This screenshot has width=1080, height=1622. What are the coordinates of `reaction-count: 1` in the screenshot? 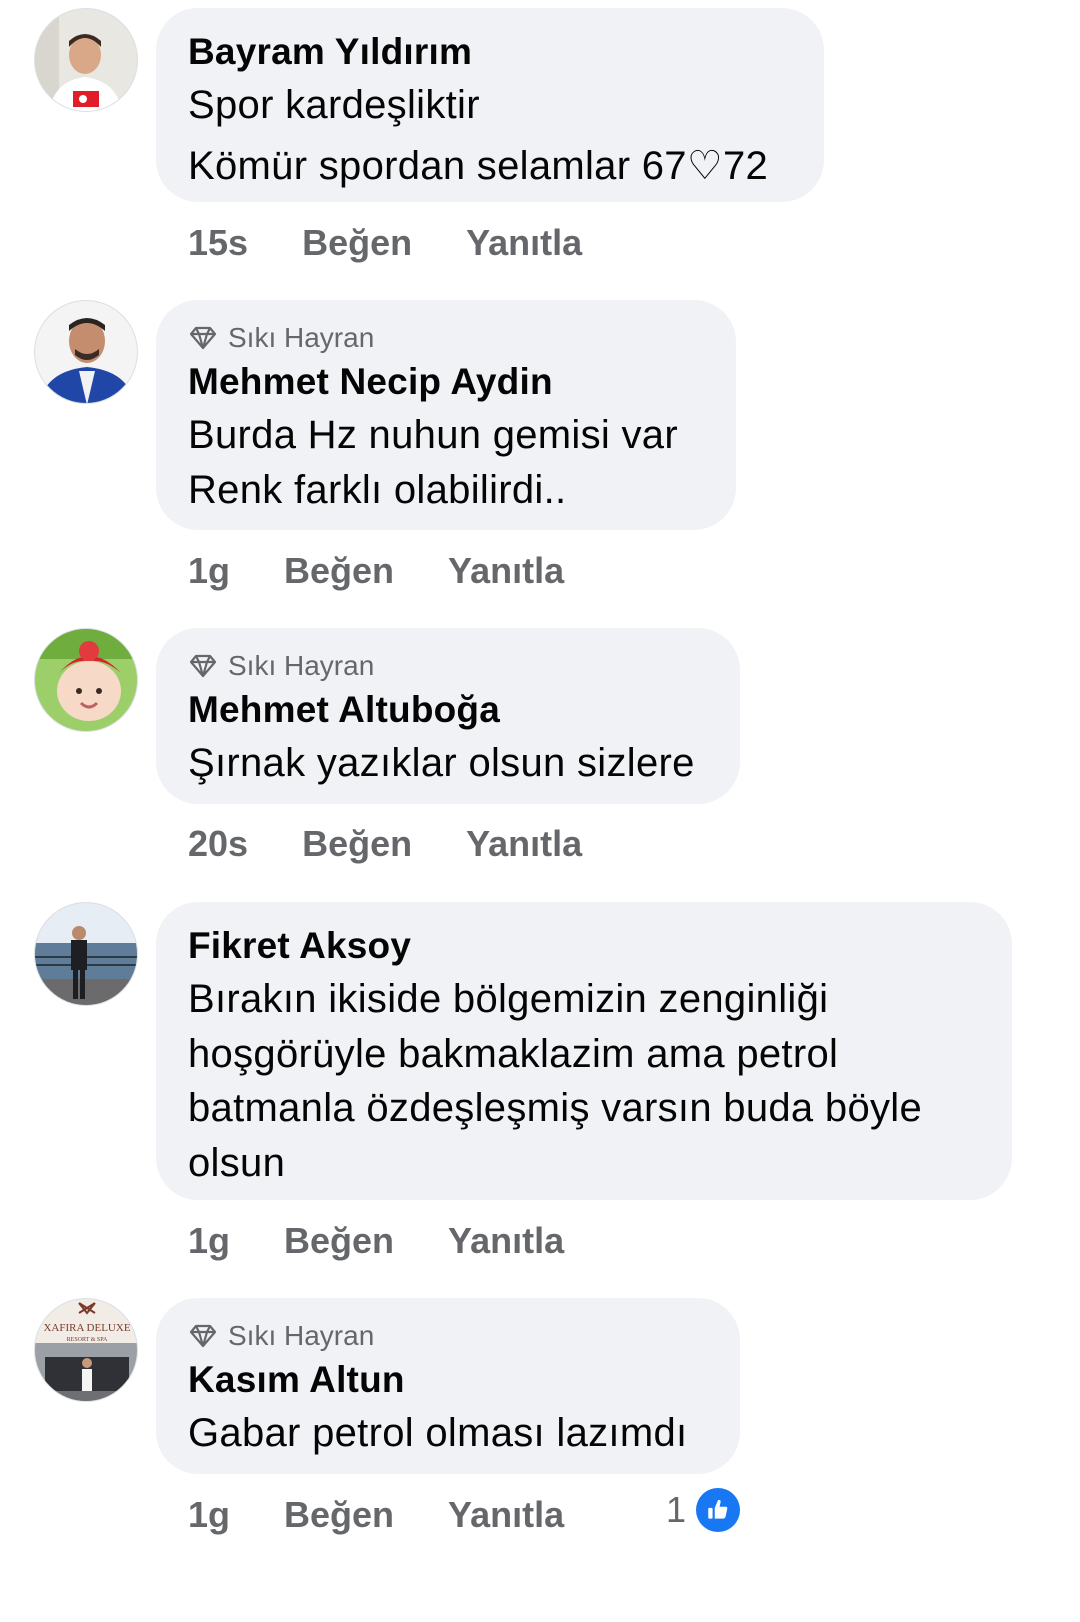 It's located at (676, 1509).